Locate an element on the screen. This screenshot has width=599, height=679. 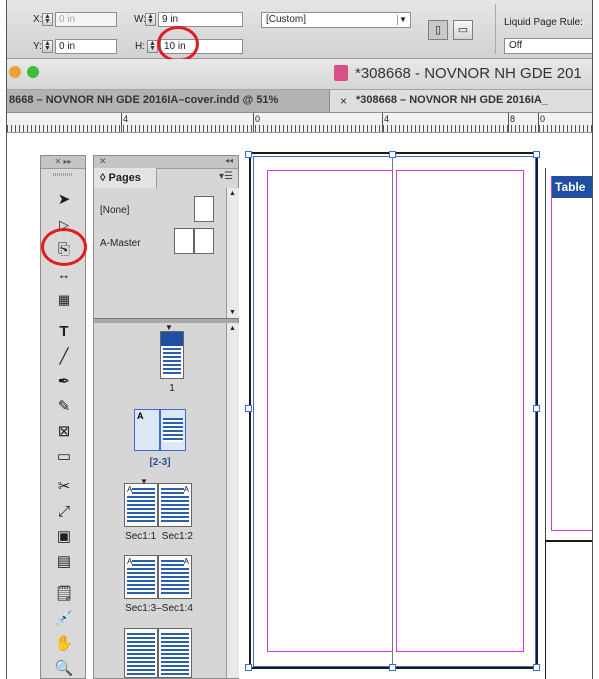
window-title: *308668 - NOVNOR NH GDE 201 is located at coordinates (468, 73).